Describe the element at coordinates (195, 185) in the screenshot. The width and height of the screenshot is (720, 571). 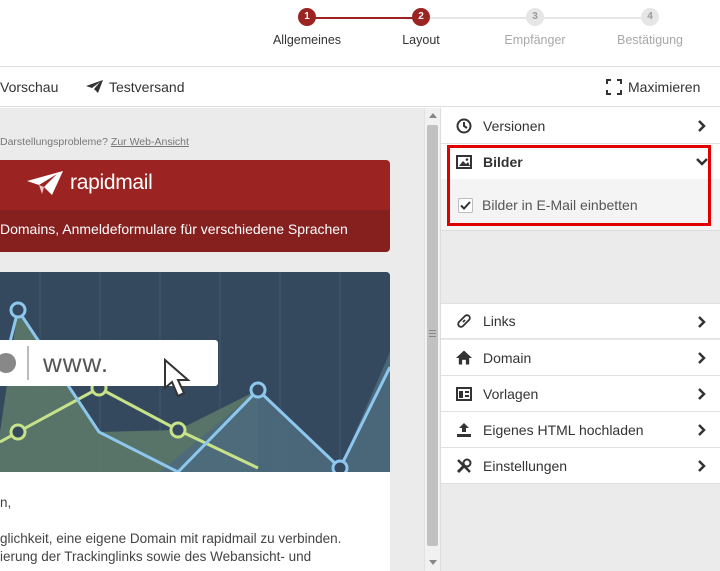
I see `newsletter-header: rapidmail` at that location.